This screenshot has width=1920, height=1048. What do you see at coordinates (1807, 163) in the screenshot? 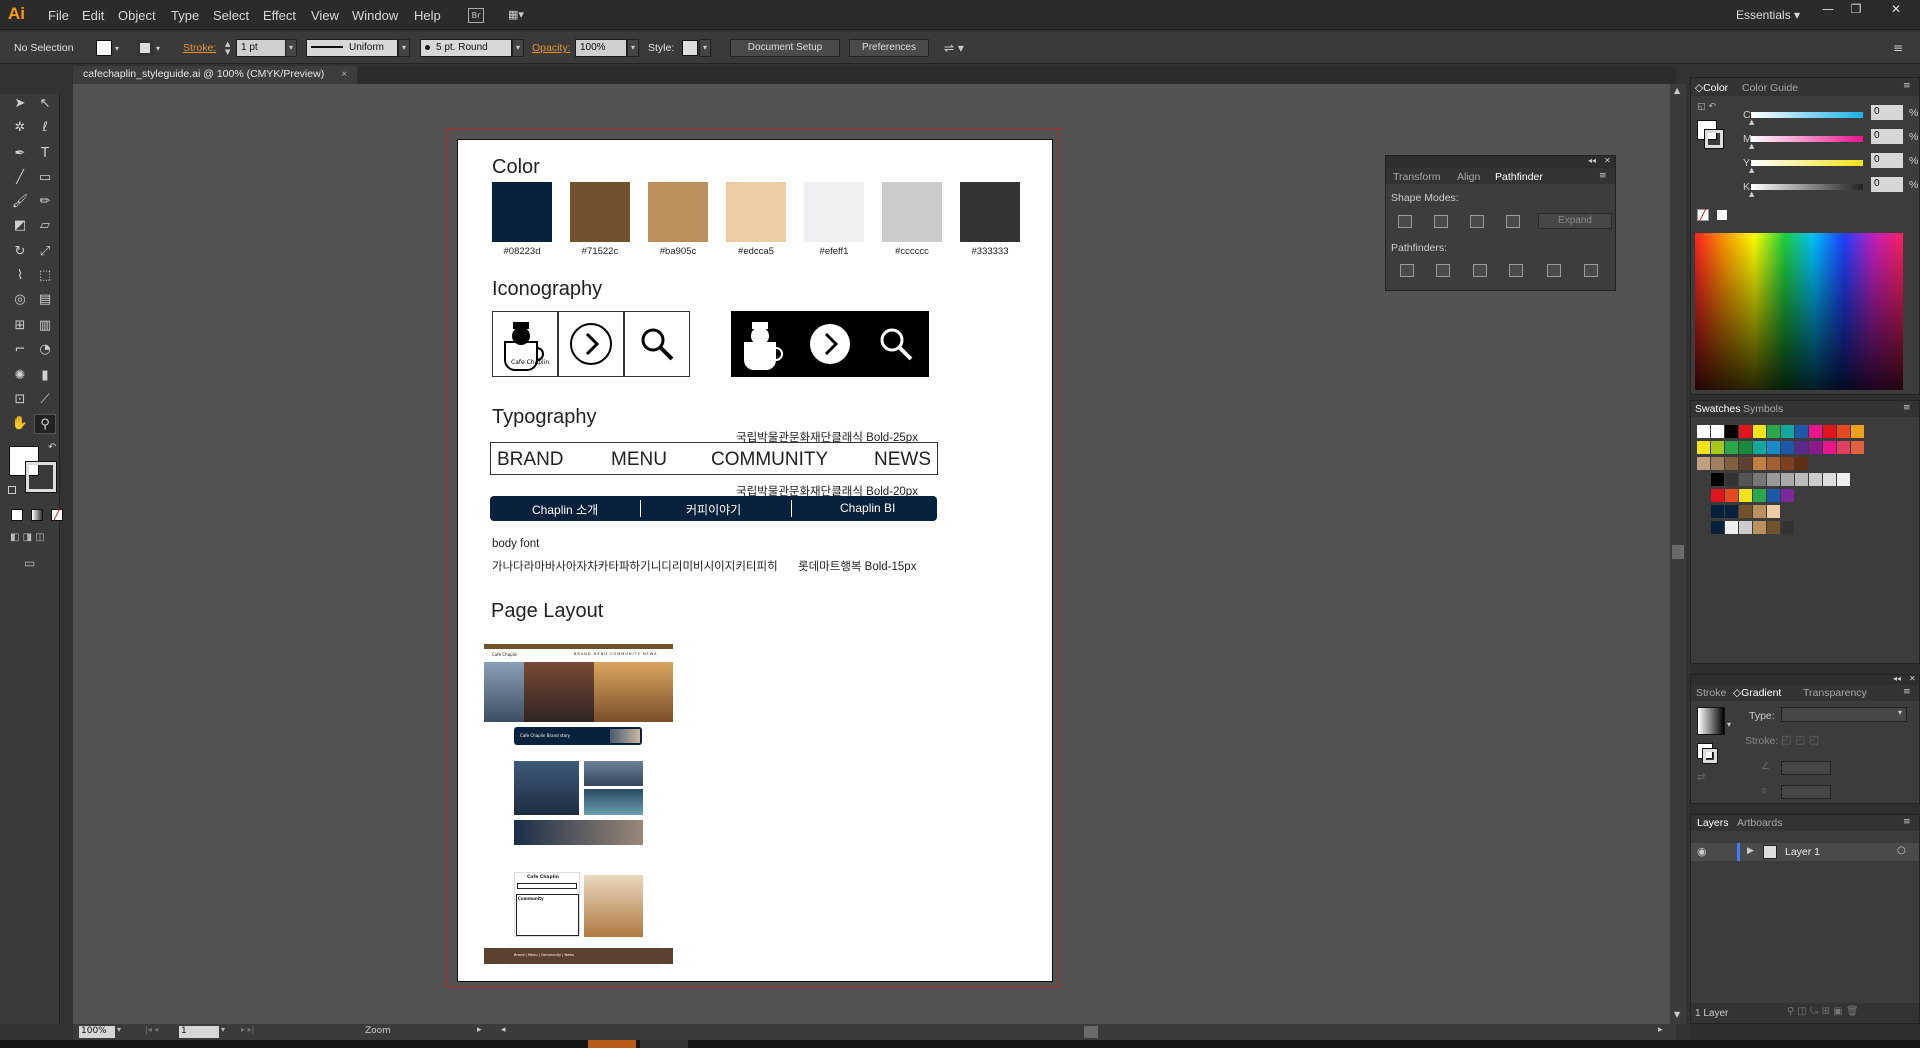
I see `yellow-slider` at bounding box center [1807, 163].